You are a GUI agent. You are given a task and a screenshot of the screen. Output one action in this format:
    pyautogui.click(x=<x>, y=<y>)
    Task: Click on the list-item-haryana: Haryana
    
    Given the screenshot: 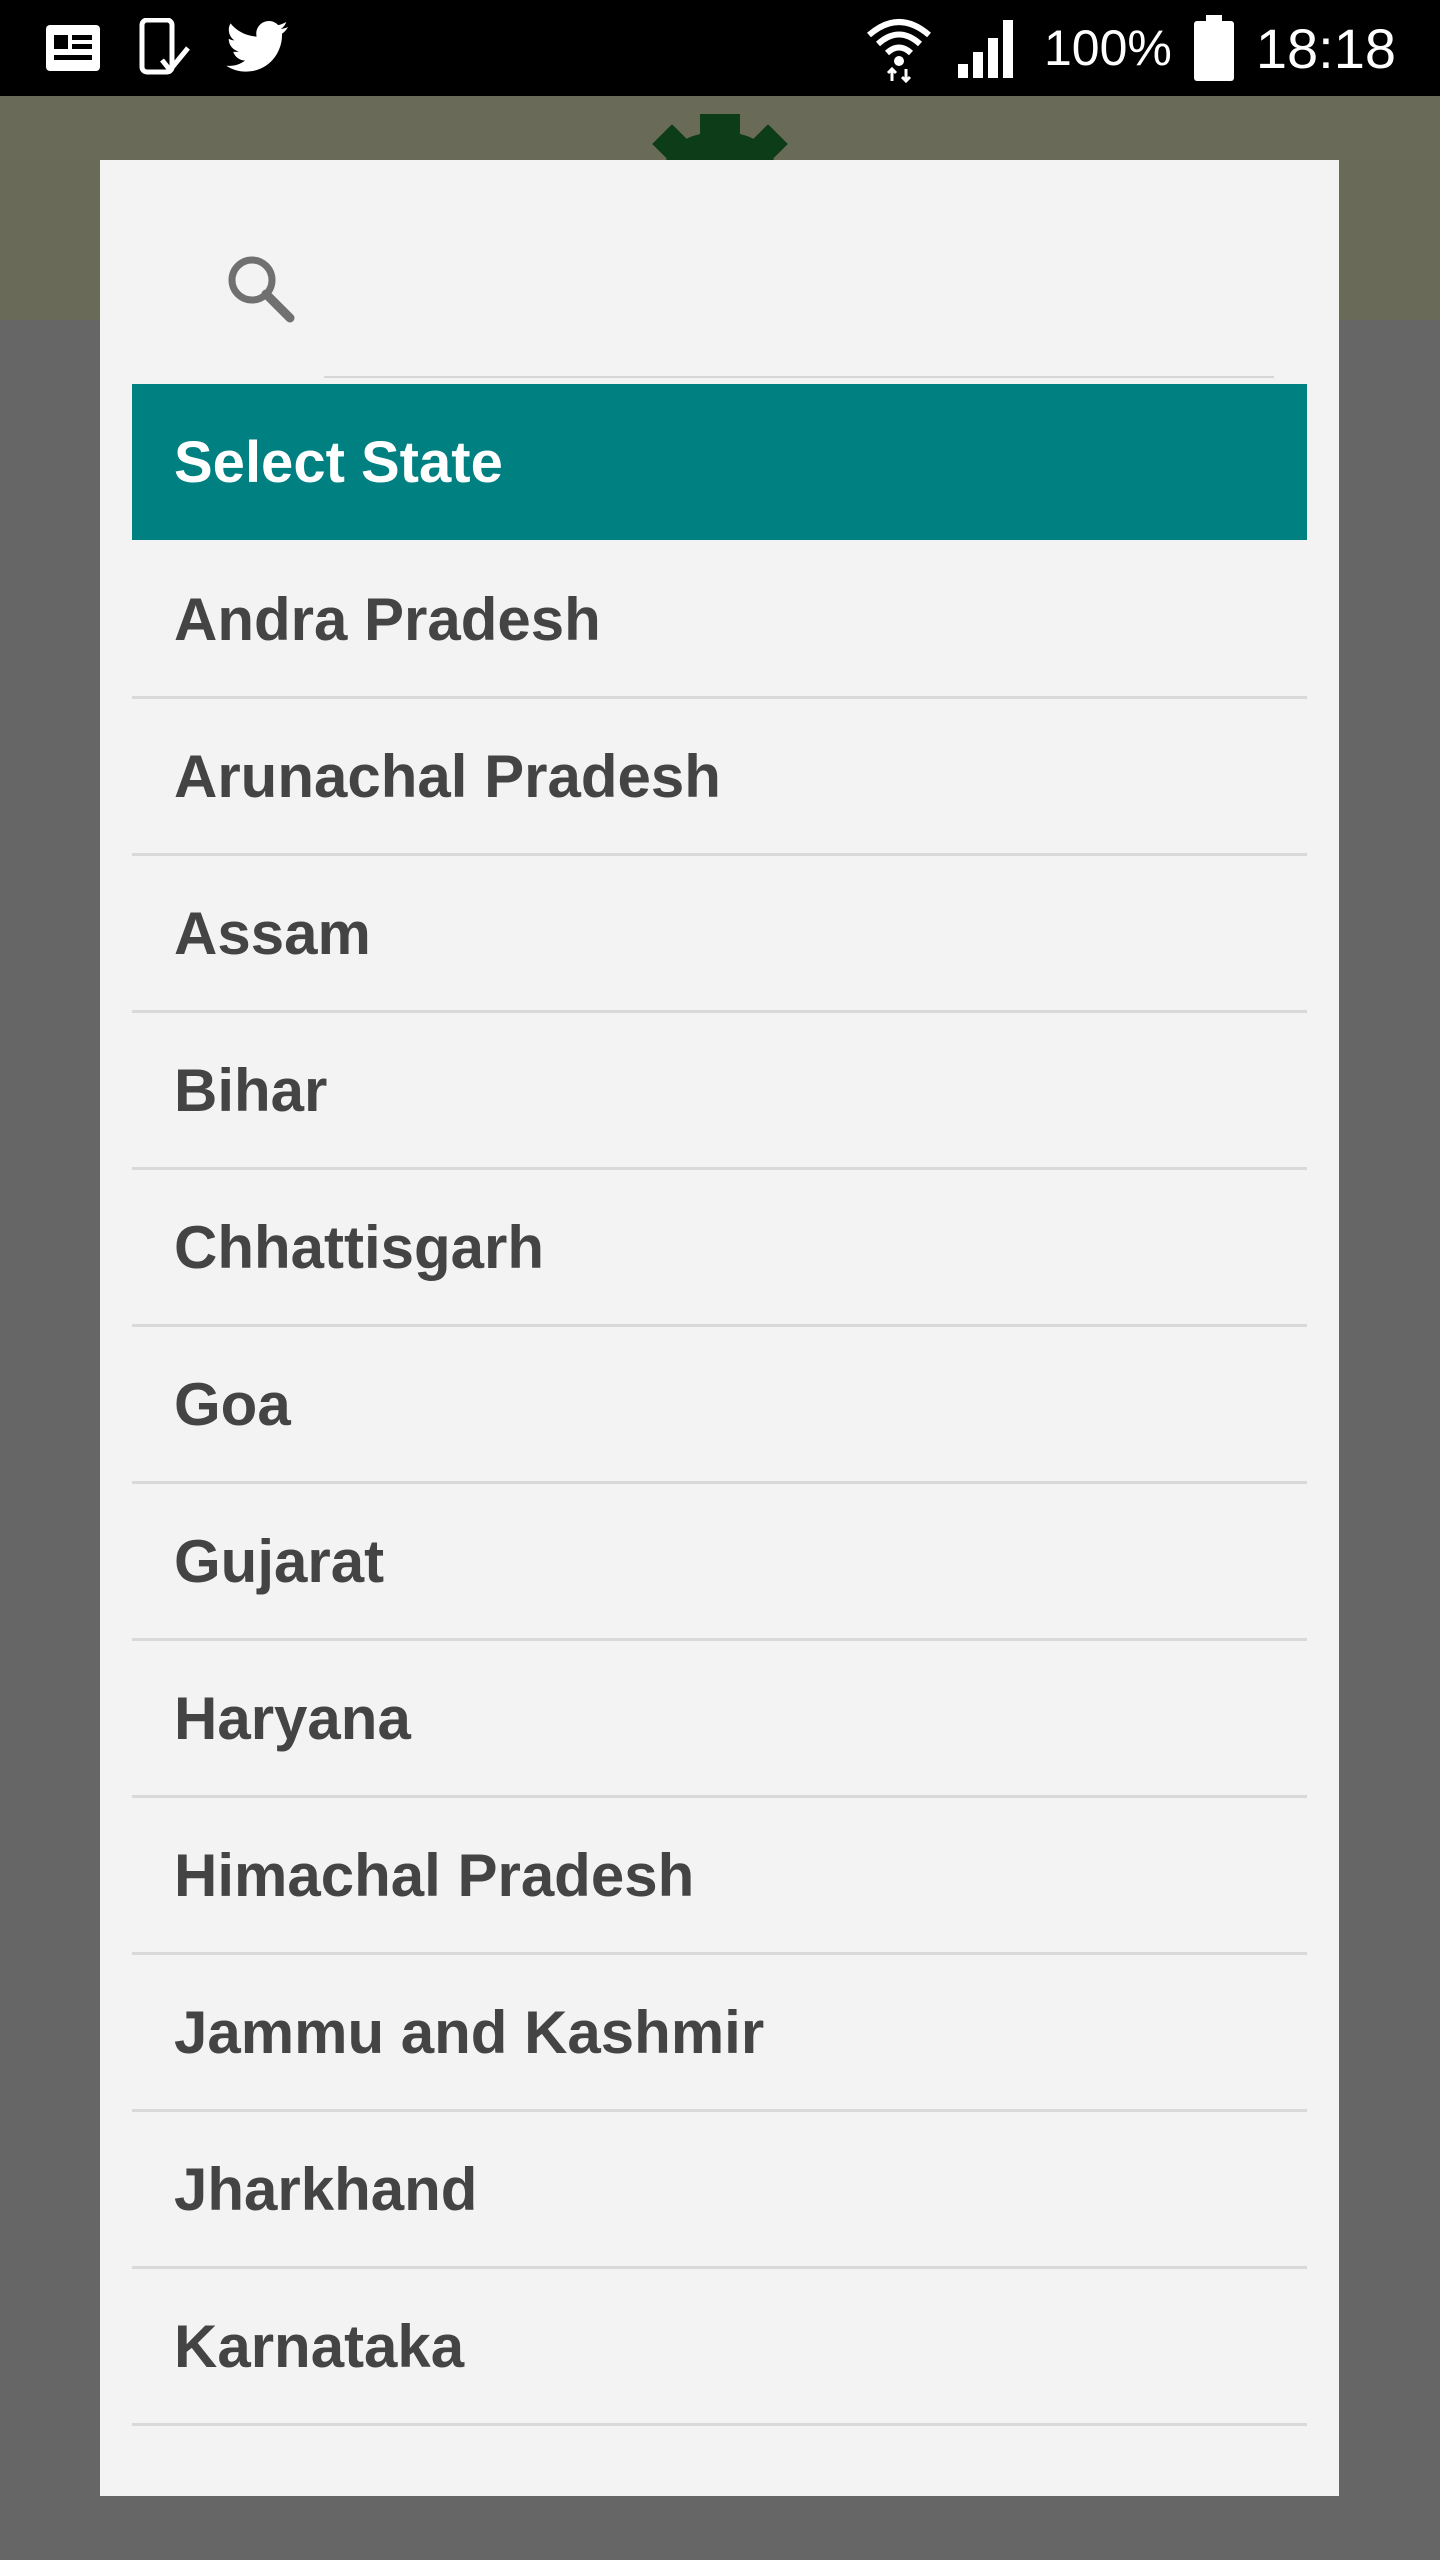 What is the action you would take?
    pyautogui.click(x=719, y=1719)
    